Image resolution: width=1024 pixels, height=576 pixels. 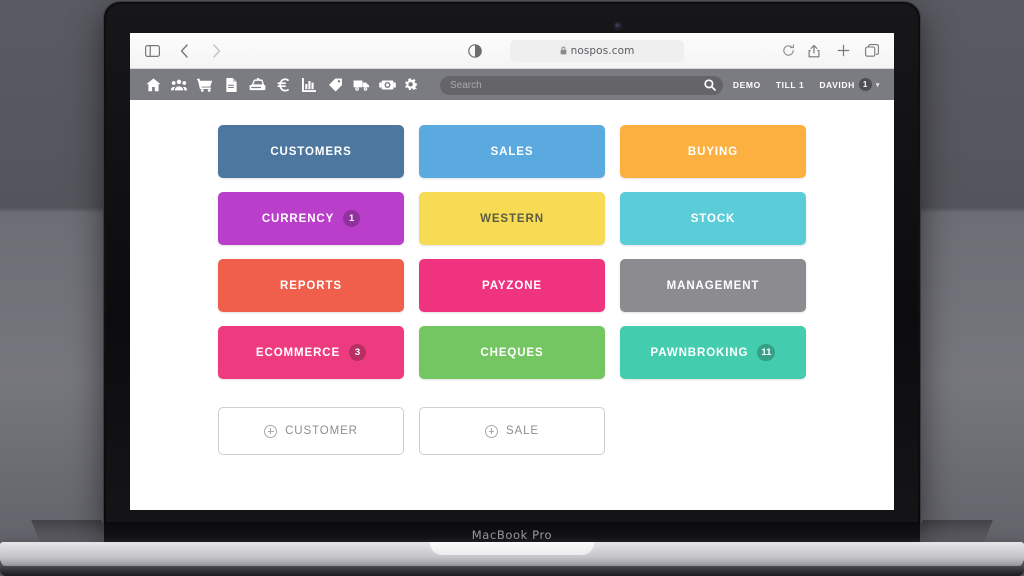 I want to click on tag-icon, so click(x=335, y=85).